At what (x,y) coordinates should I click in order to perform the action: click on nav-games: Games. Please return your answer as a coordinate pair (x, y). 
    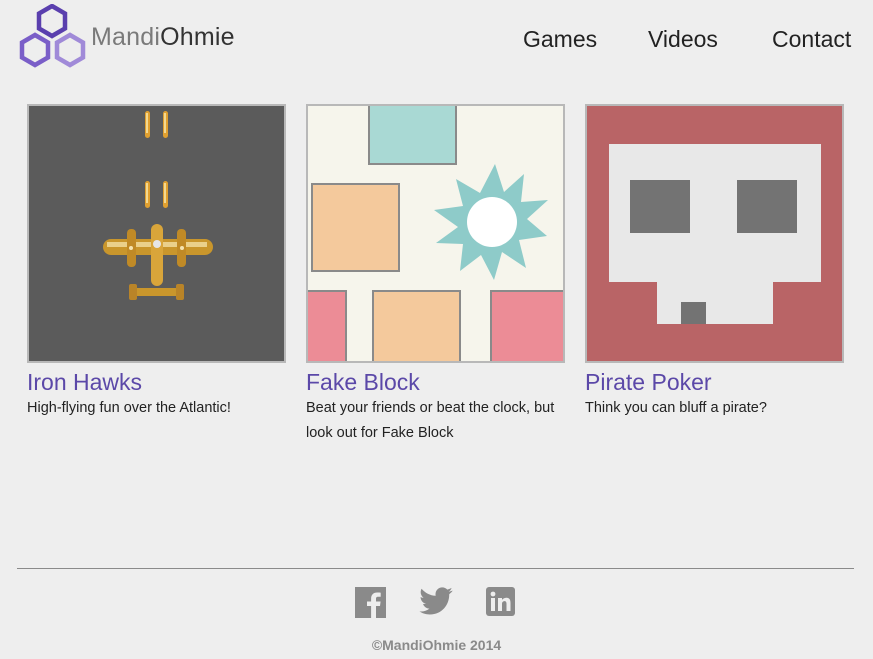
    Looking at the image, I should click on (560, 39).